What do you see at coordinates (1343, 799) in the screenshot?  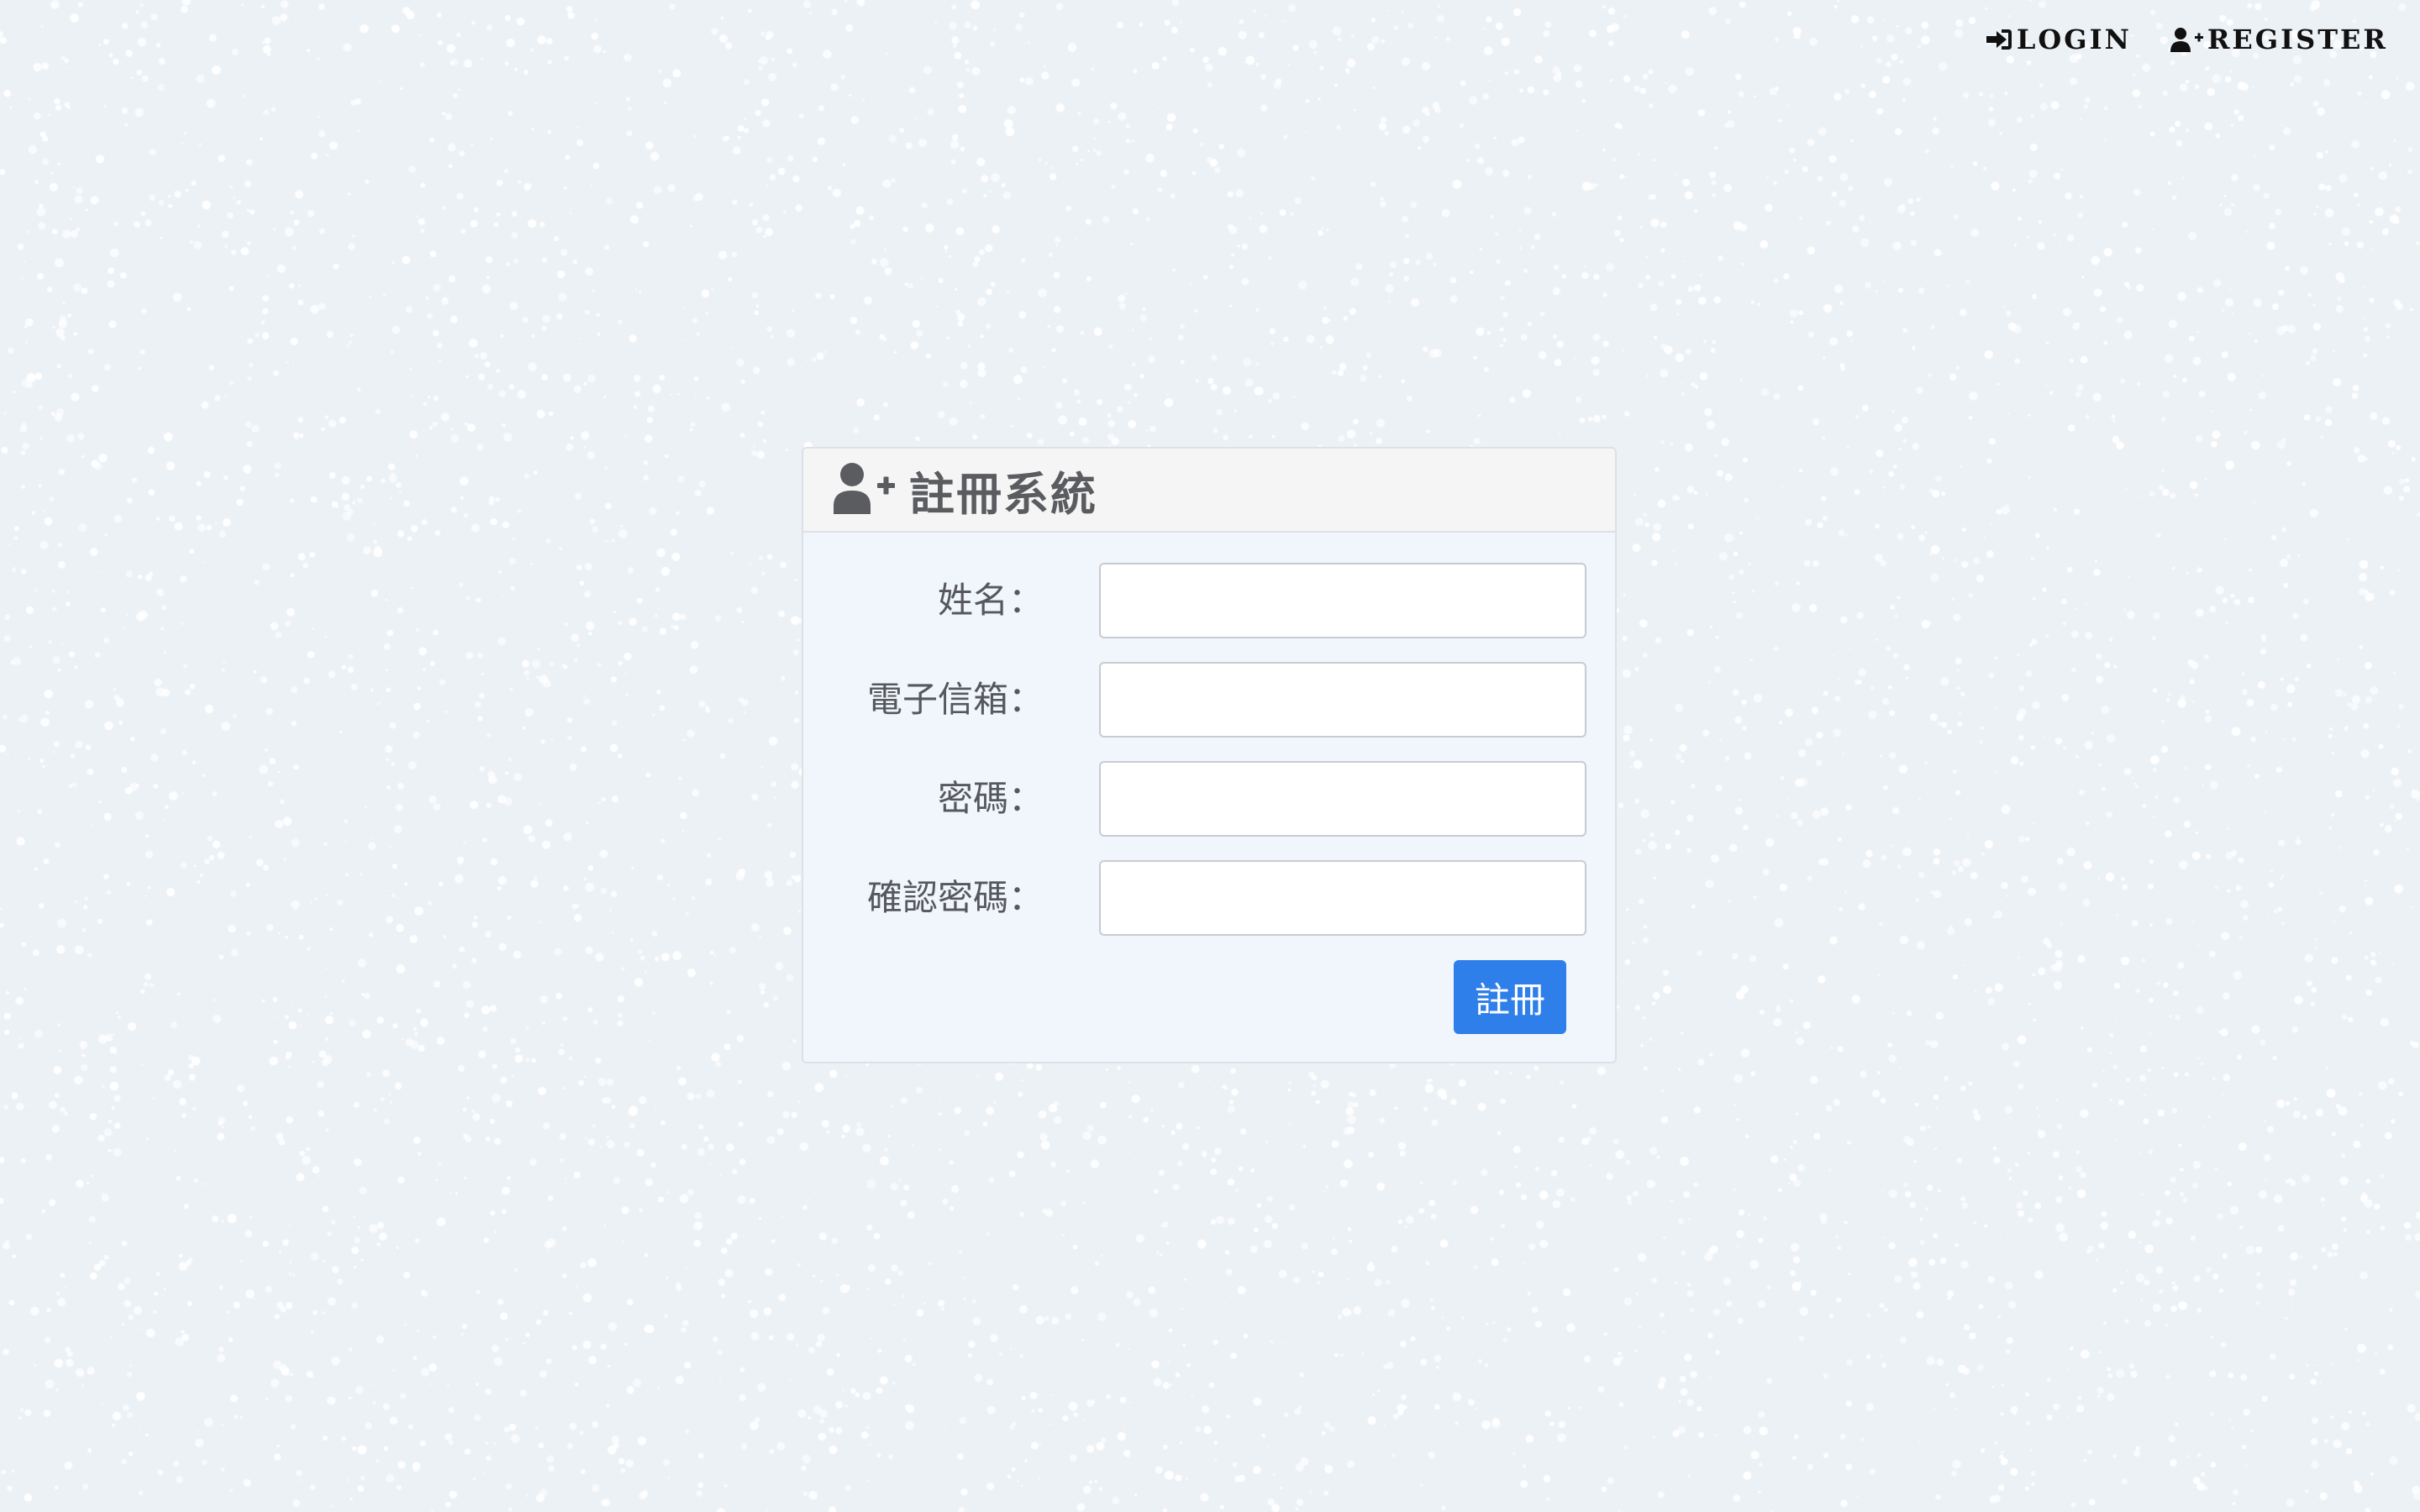 I see `password-input` at bounding box center [1343, 799].